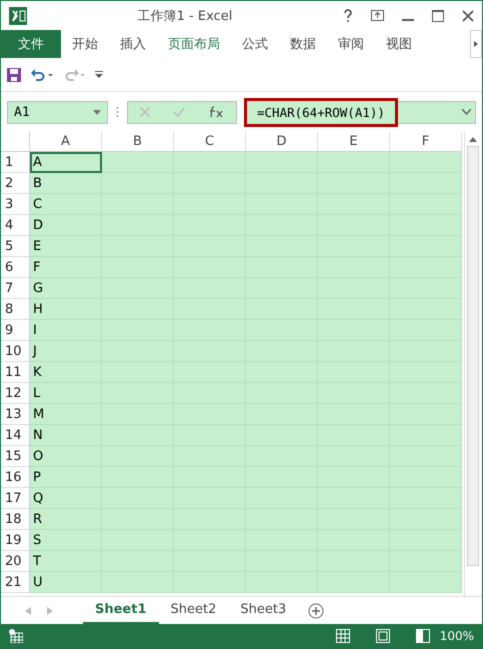  I want to click on ribbon-tab: 数据, so click(303, 44).